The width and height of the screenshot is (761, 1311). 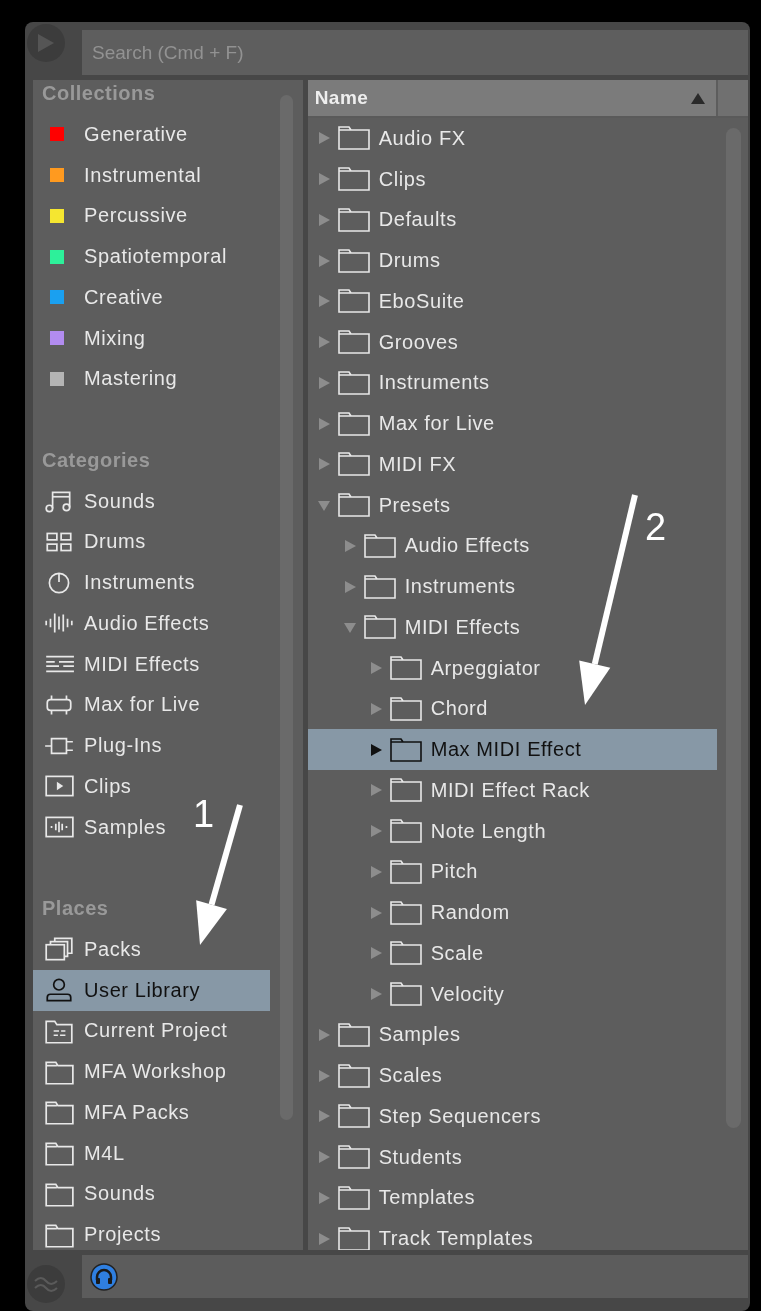 What do you see at coordinates (96, 460) in the screenshot?
I see `section-heading: Categories` at bounding box center [96, 460].